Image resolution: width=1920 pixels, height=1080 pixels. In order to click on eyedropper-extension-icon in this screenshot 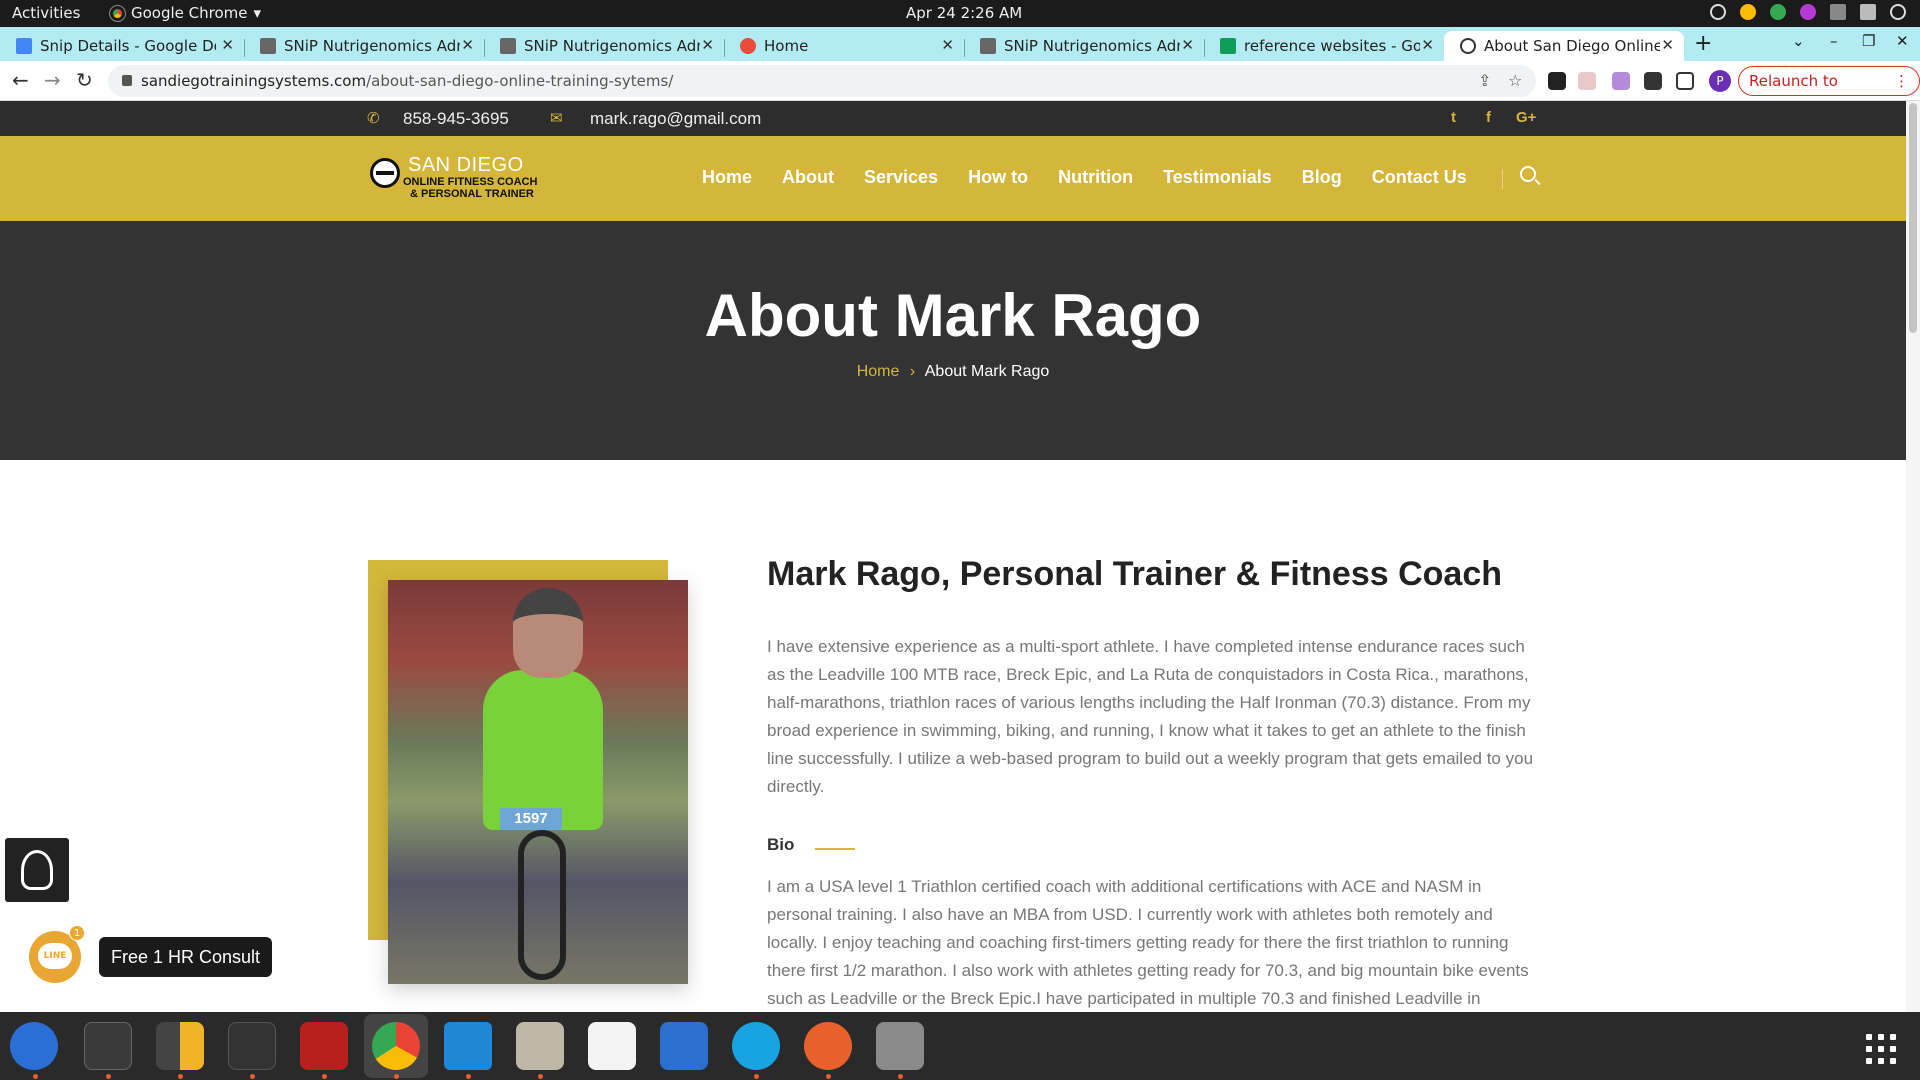, I will do `click(1557, 81)`.